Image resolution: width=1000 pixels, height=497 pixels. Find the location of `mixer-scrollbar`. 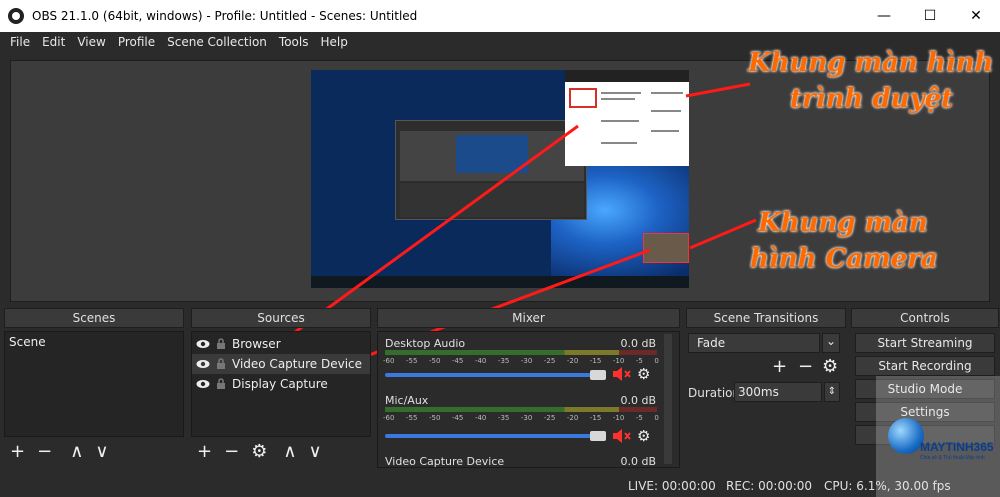

mixer-scrollbar is located at coordinates (668, 399).